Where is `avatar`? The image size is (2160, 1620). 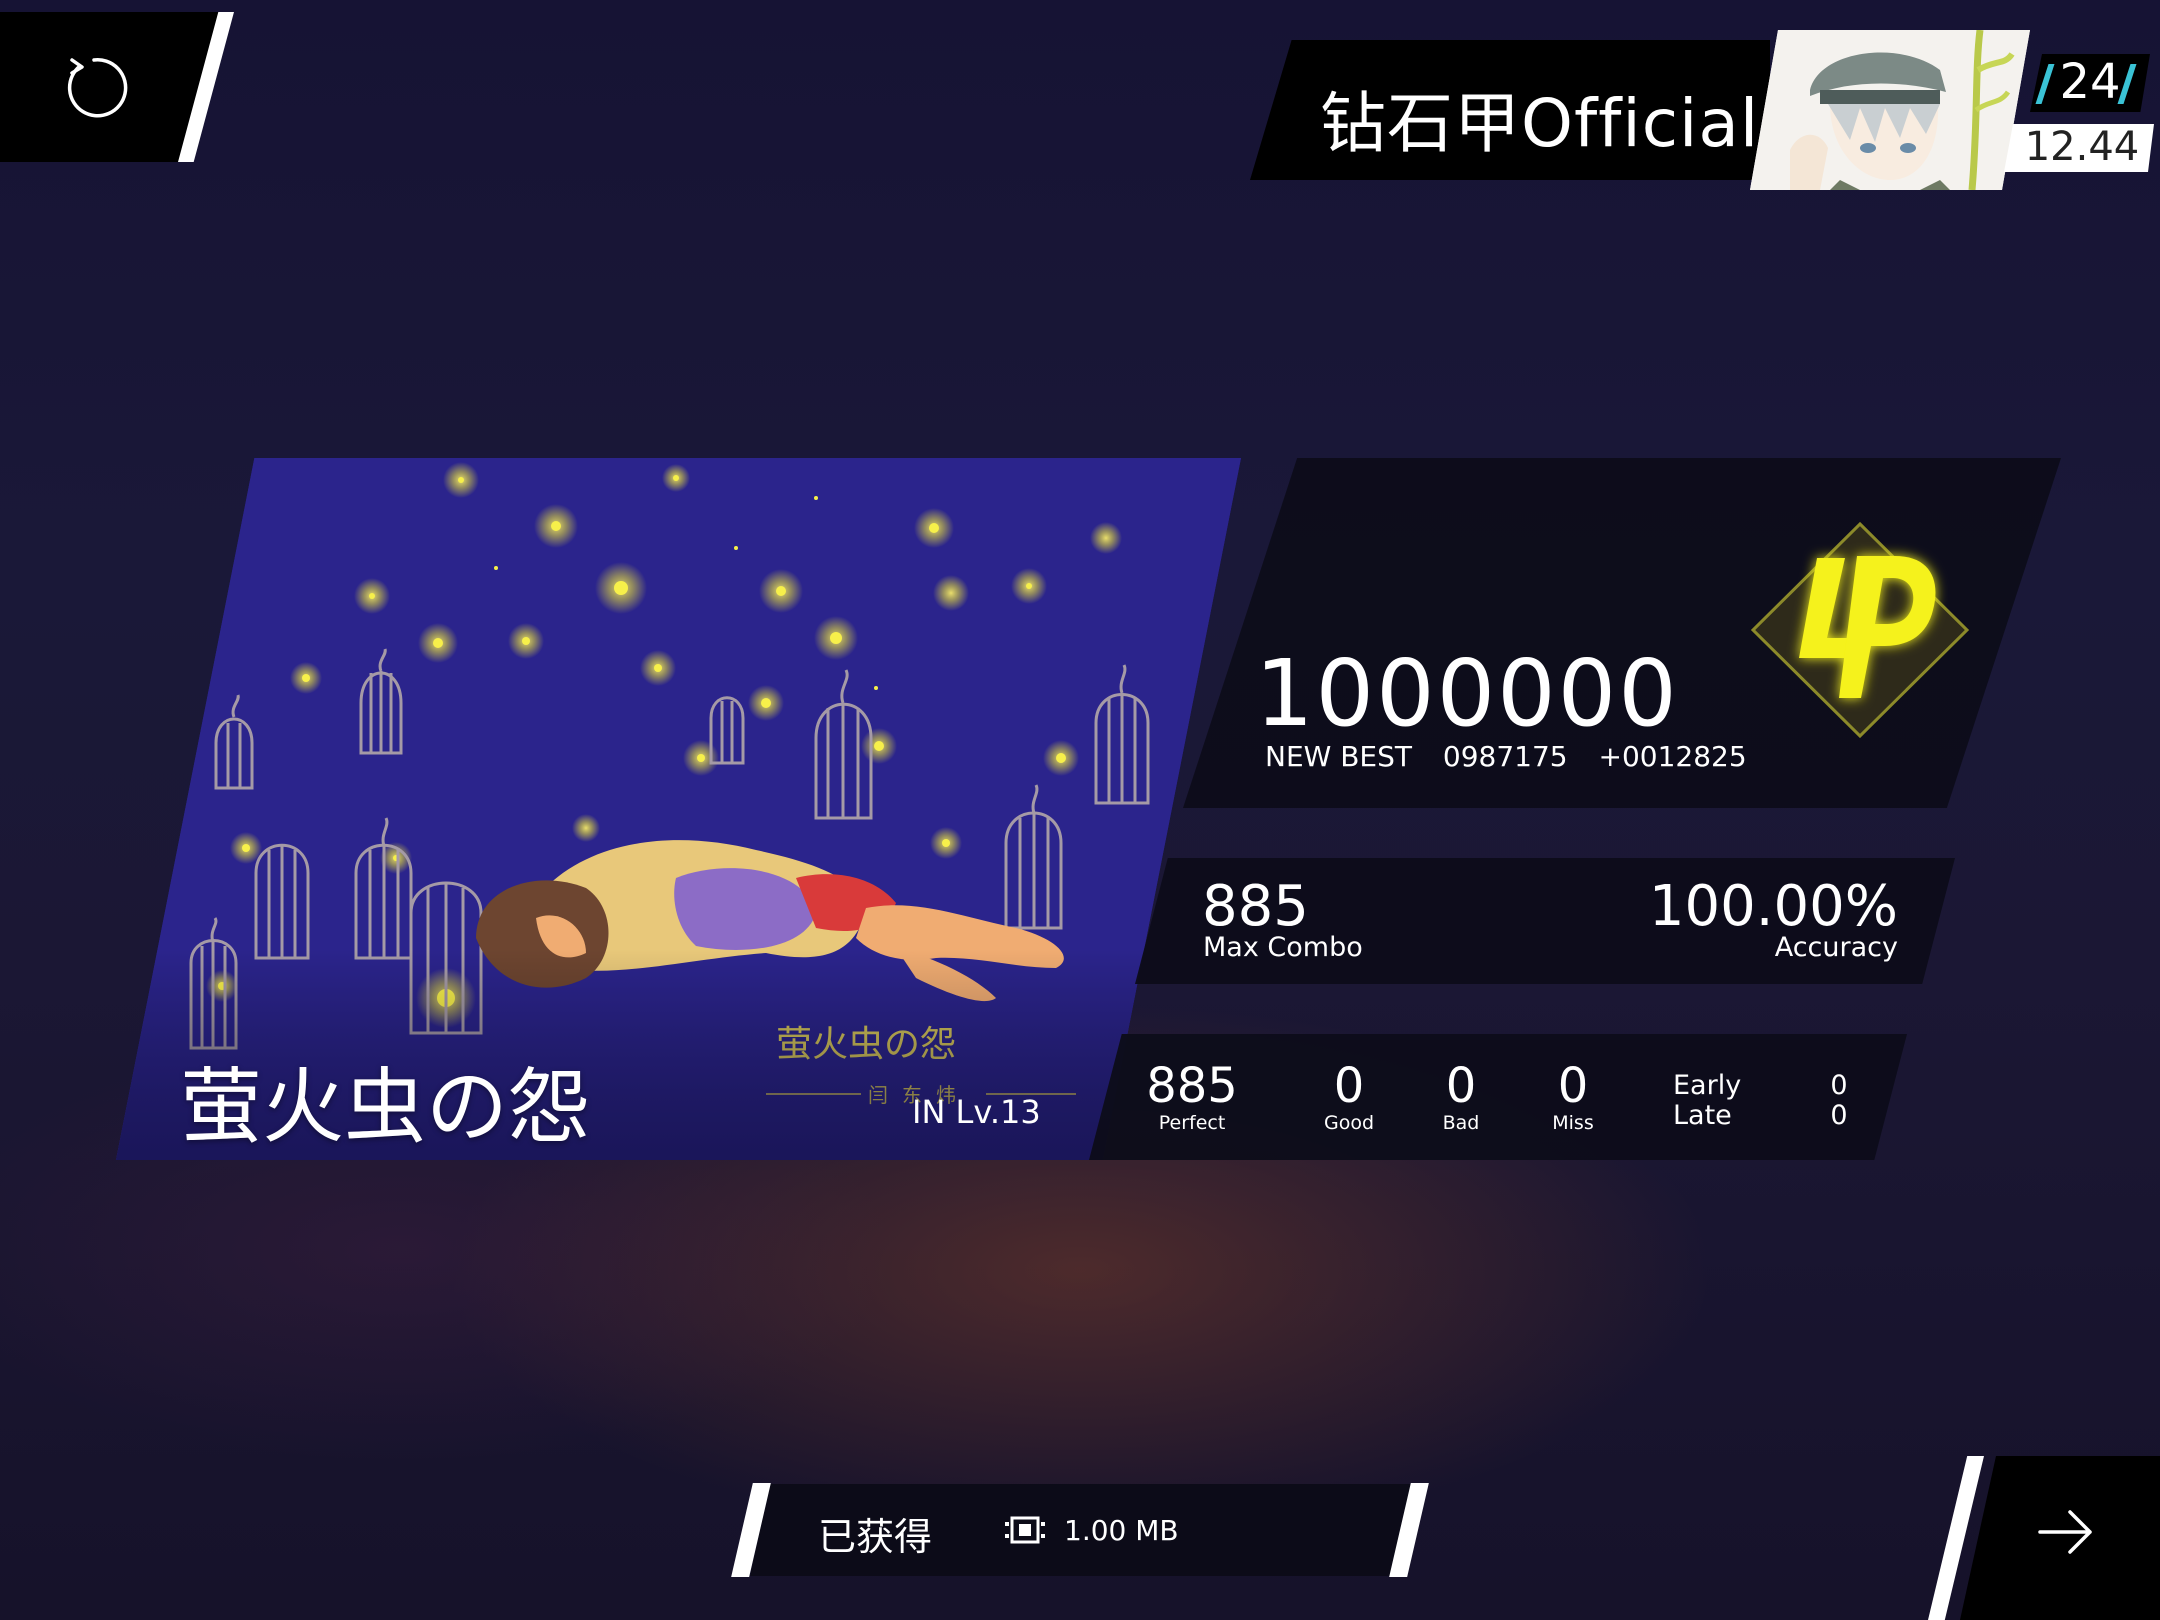 avatar is located at coordinates (1890, 110).